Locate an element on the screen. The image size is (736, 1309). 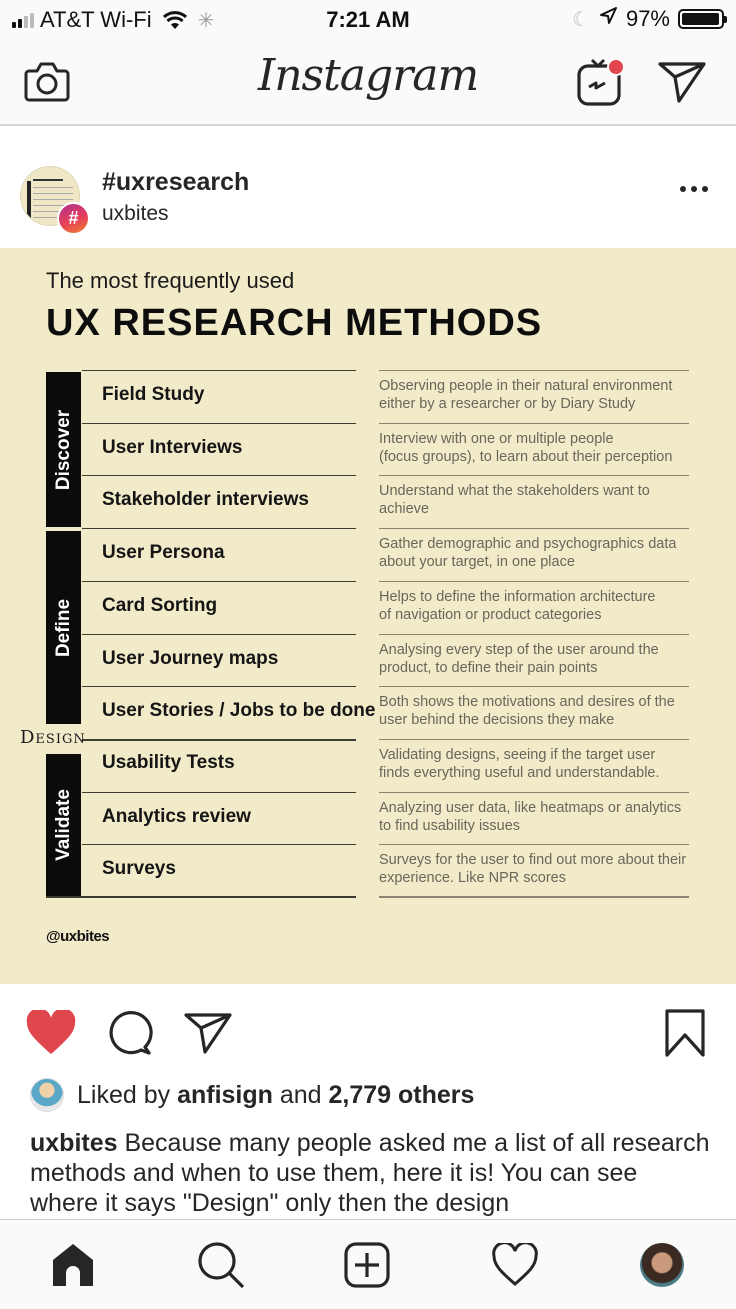
comment-icon is located at coordinates (131, 1033).